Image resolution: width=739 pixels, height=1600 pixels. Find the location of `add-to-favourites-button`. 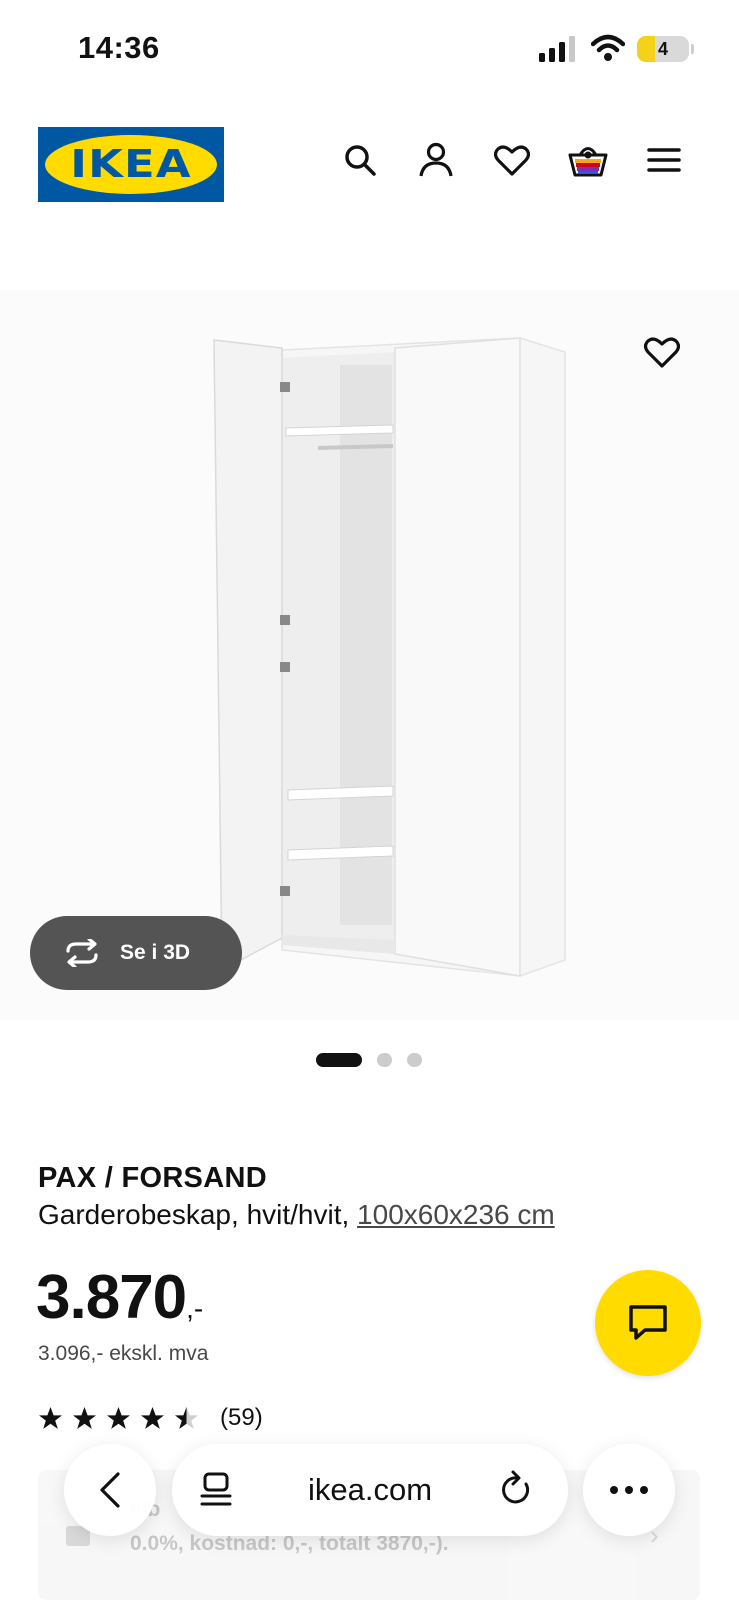

add-to-favourites-button is located at coordinates (662, 352).